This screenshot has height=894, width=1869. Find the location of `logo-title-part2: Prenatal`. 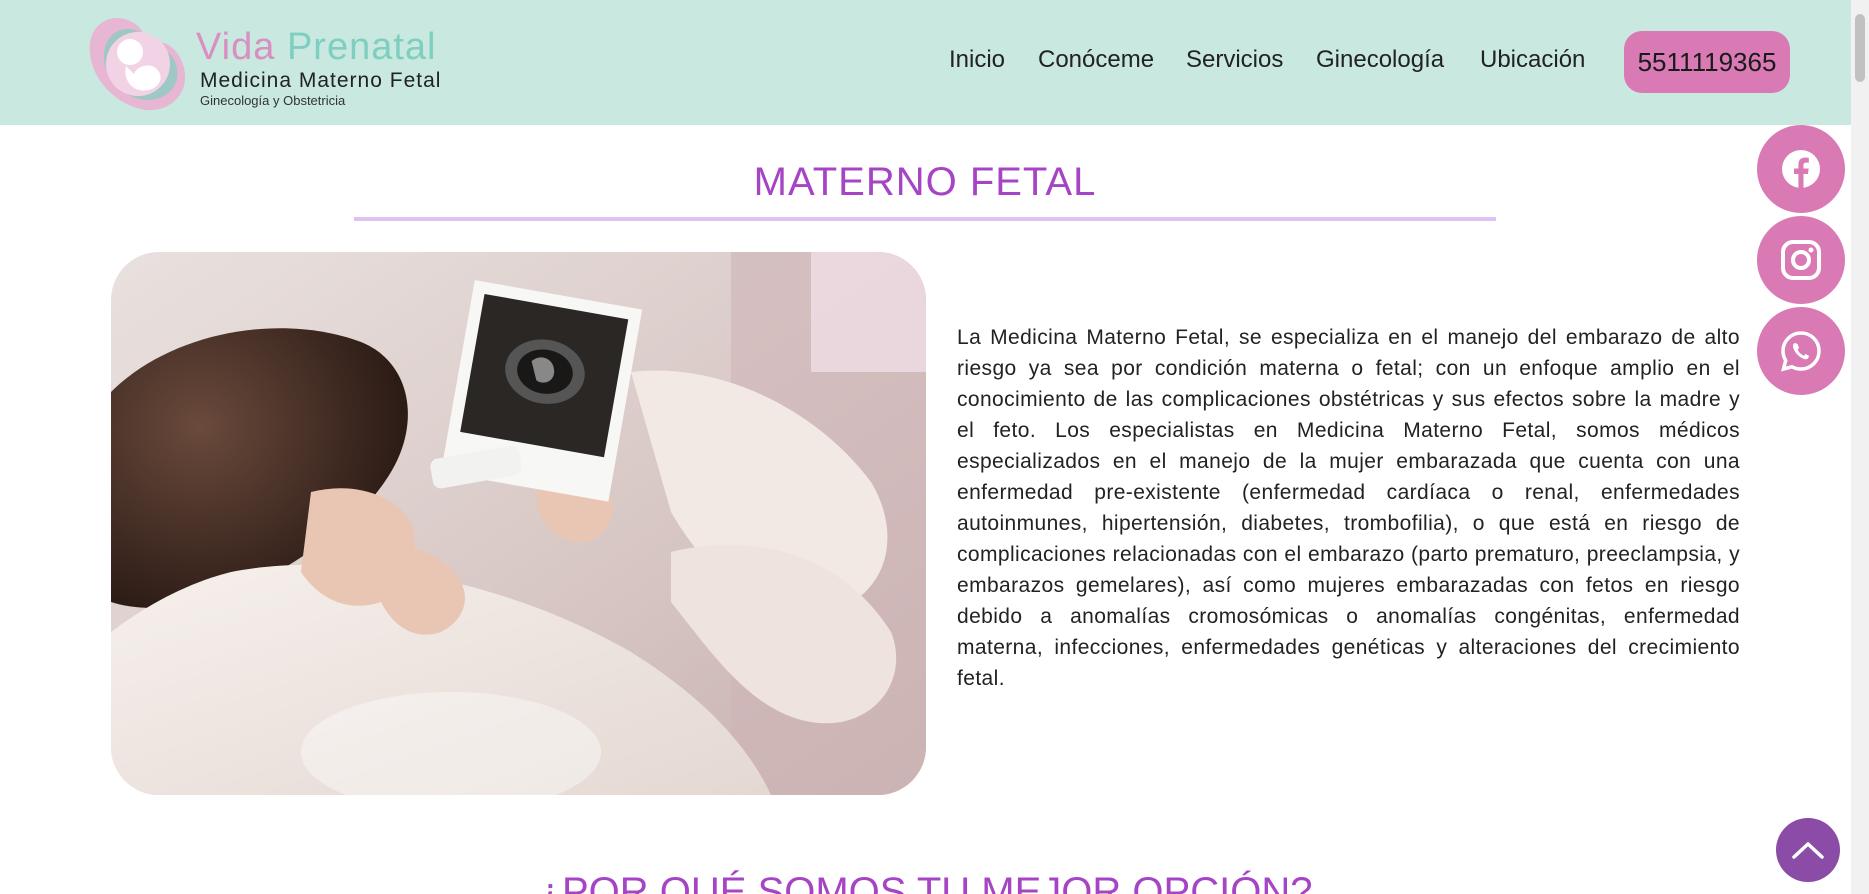

logo-title-part2: Prenatal is located at coordinates (361, 47).